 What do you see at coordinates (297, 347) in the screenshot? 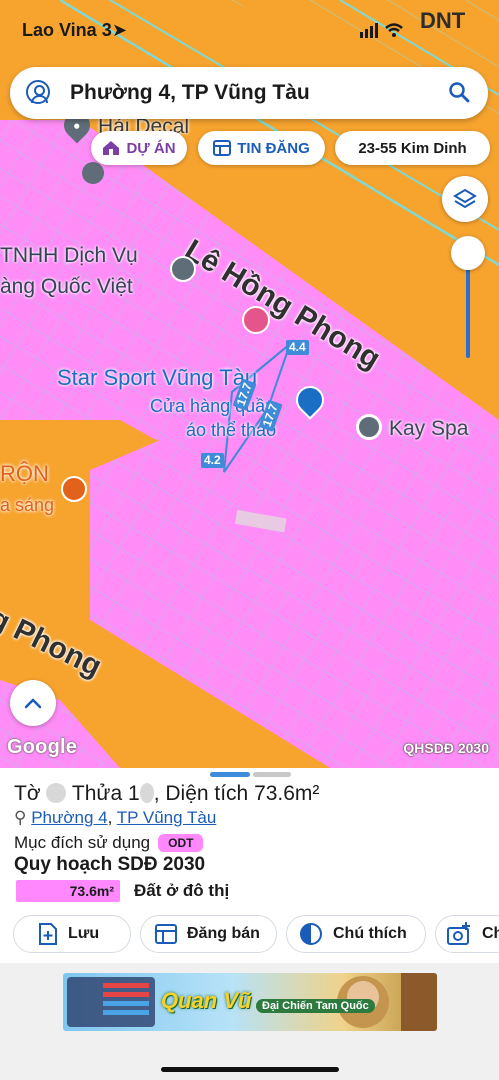
I see `dimension-tag: 4.4` at bounding box center [297, 347].